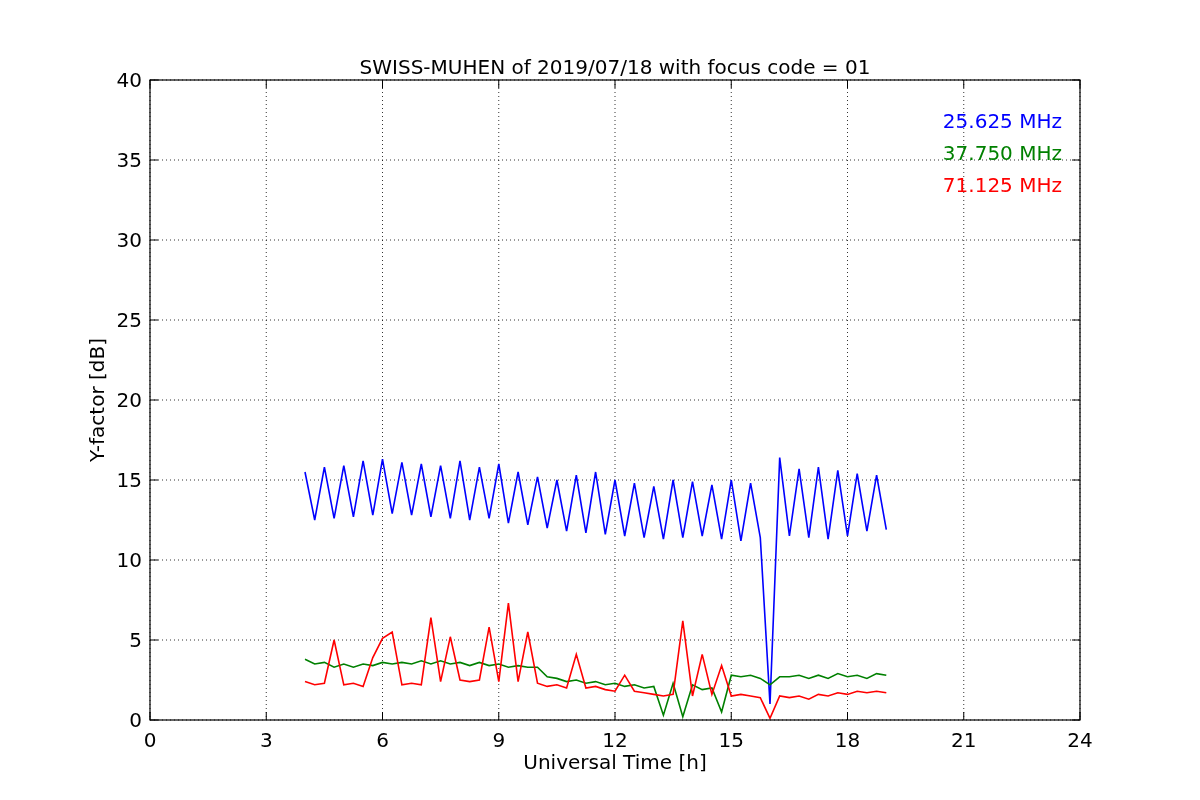  Describe the element at coordinates (129, 240) in the screenshot. I see `tick-label: 30` at that location.